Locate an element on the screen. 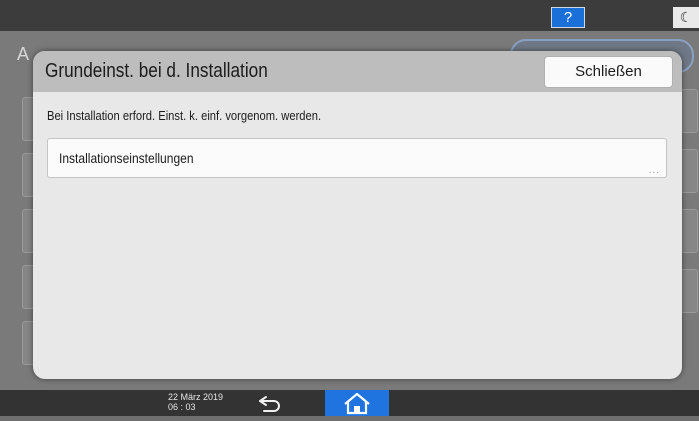 This screenshot has width=699, height=421. moon-icon: ☾ is located at coordinates (686, 17).